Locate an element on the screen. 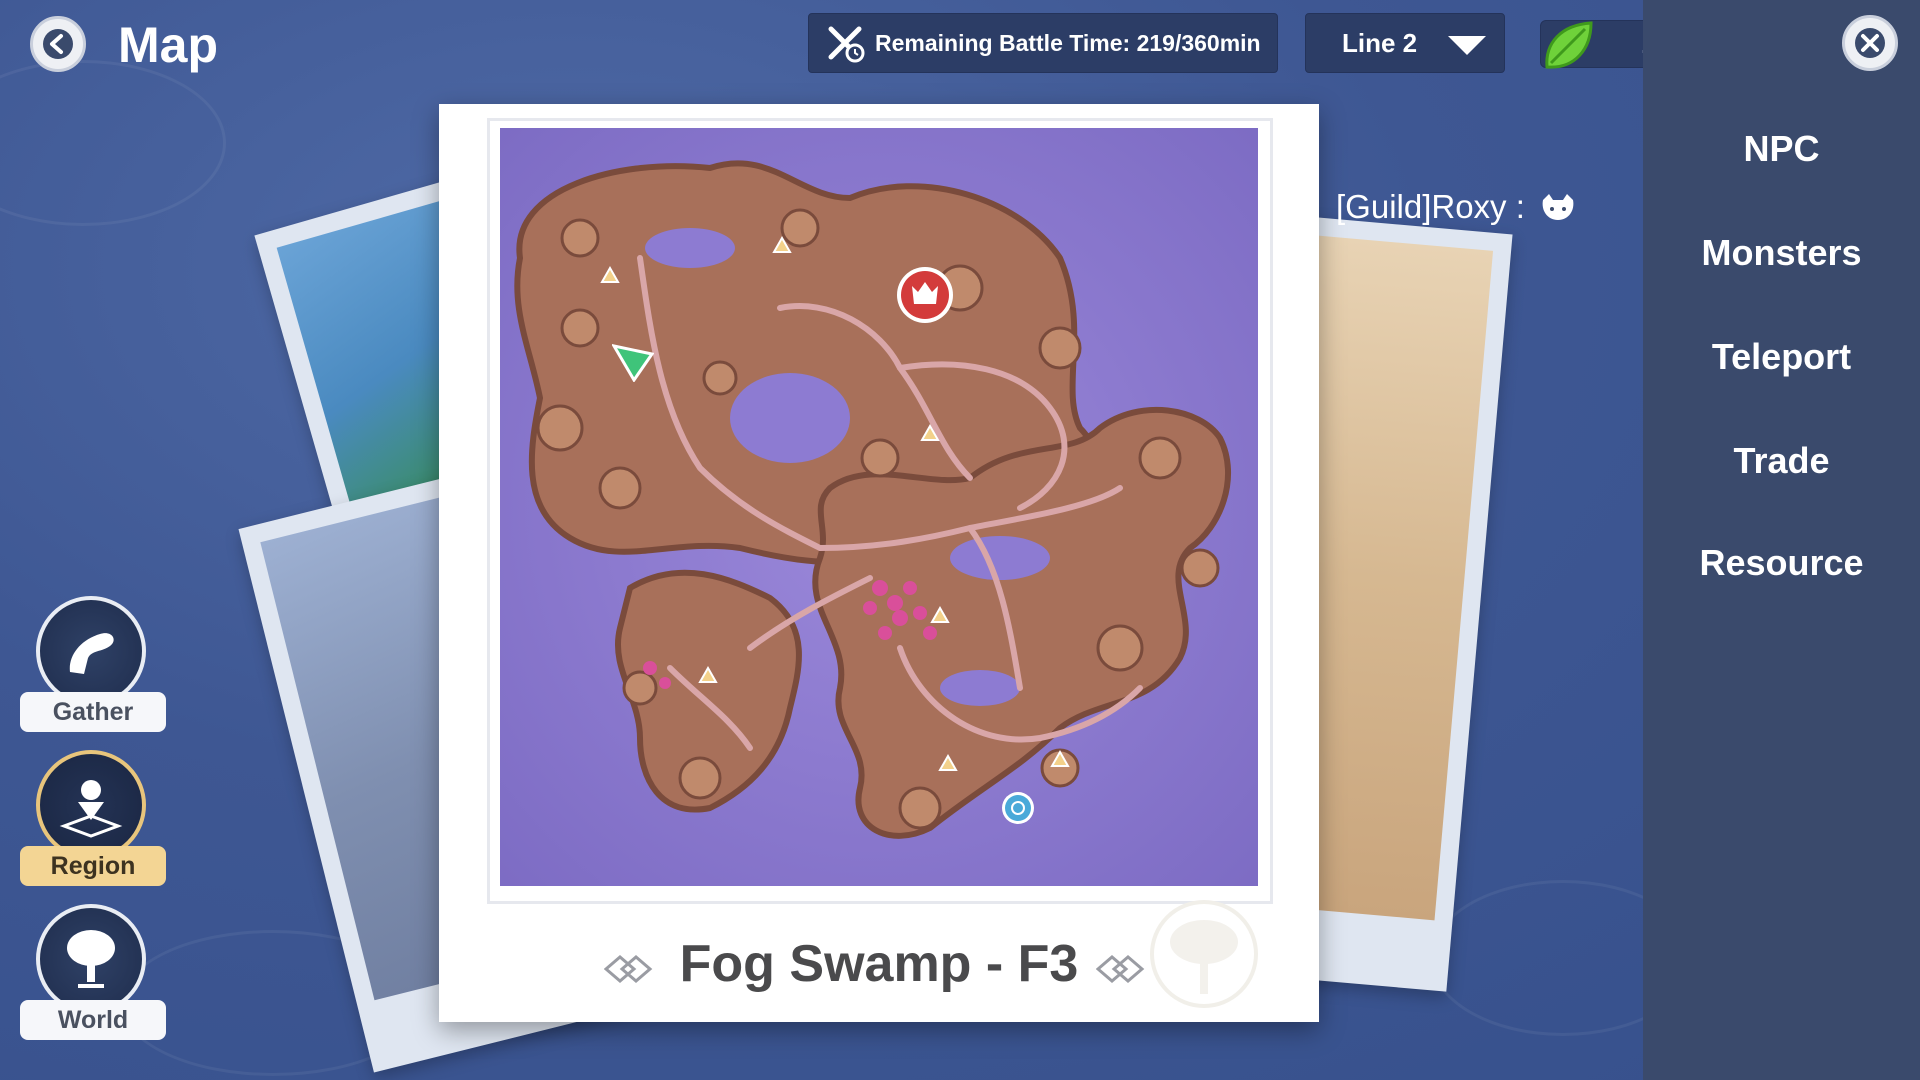  menu-item-teleport: Teleport is located at coordinates (1781, 357).